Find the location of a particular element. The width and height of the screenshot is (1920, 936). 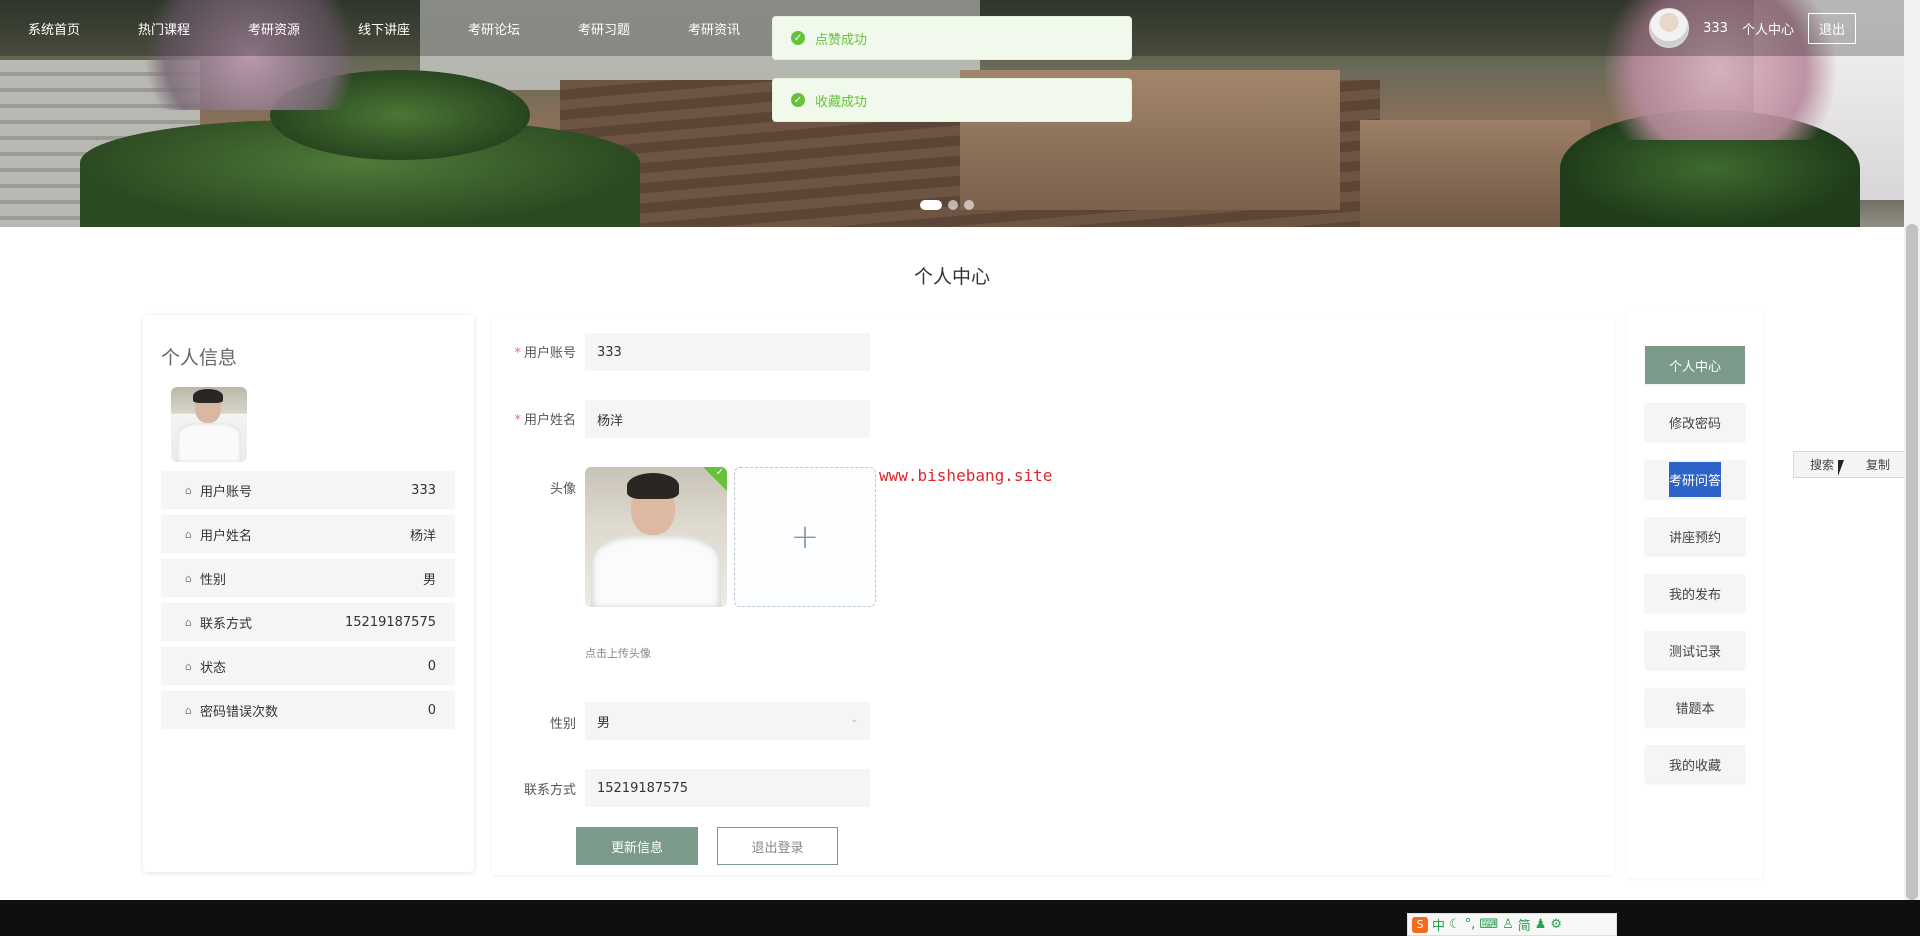

sidebar-item-favorites: 我的收藏 is located at coordinates (1695, 764).